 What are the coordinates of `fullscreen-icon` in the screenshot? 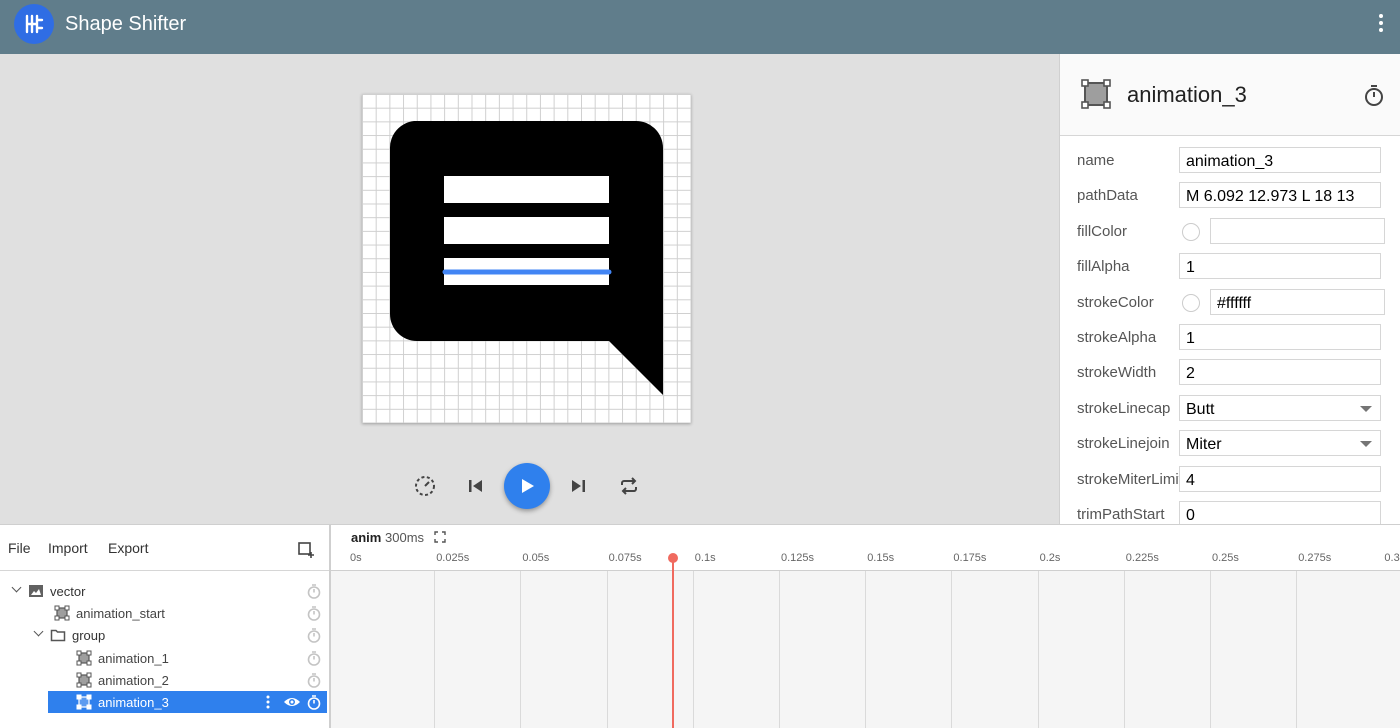 It's located at (440, 537).